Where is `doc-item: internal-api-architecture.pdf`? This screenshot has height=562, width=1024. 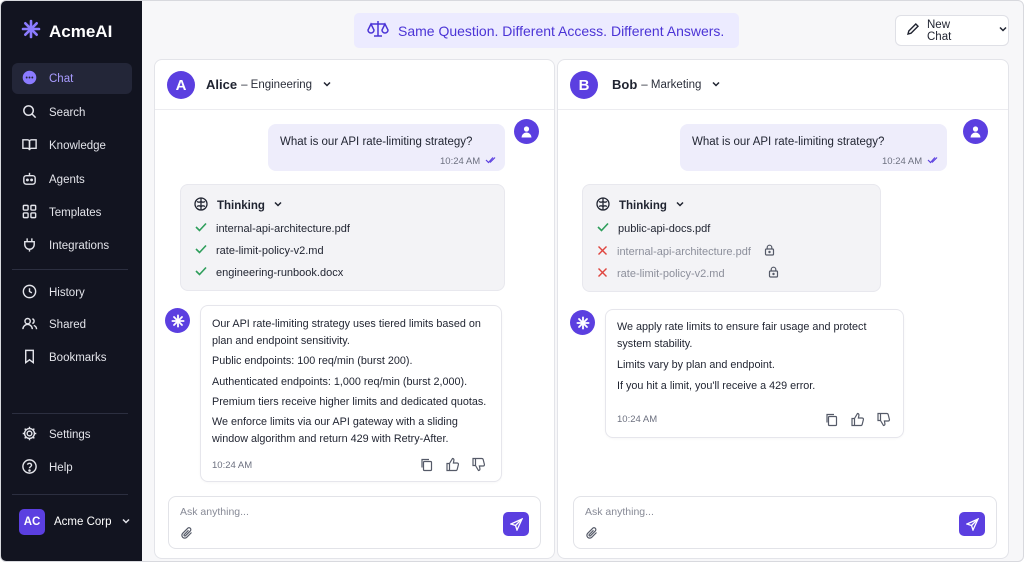
doc-item: internal-api-architecture.pdf is located at coordinates (272, 228).